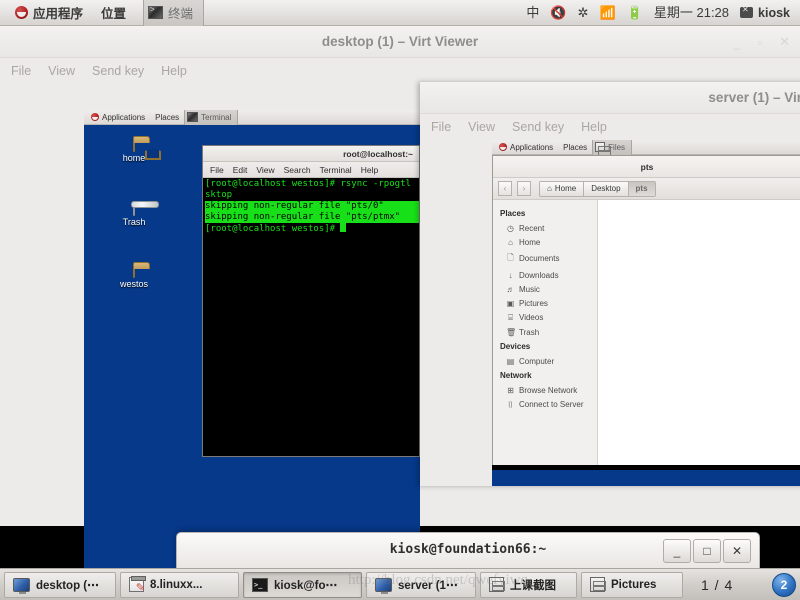  I want to click on breadcrumb: ⌂ Home Desktop pts, so click(597, 188).